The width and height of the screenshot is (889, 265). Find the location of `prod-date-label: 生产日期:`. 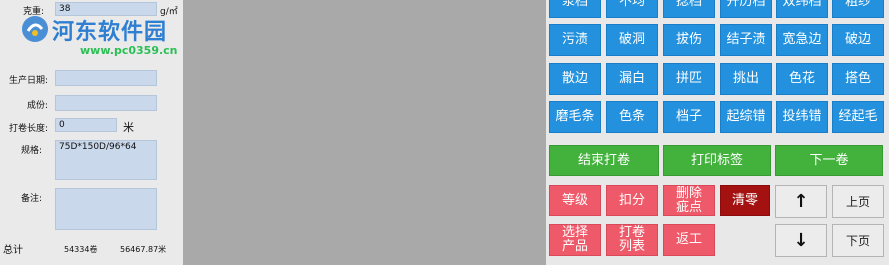

prod-date-label: 生产日期: is located at coordinates (28, 81).